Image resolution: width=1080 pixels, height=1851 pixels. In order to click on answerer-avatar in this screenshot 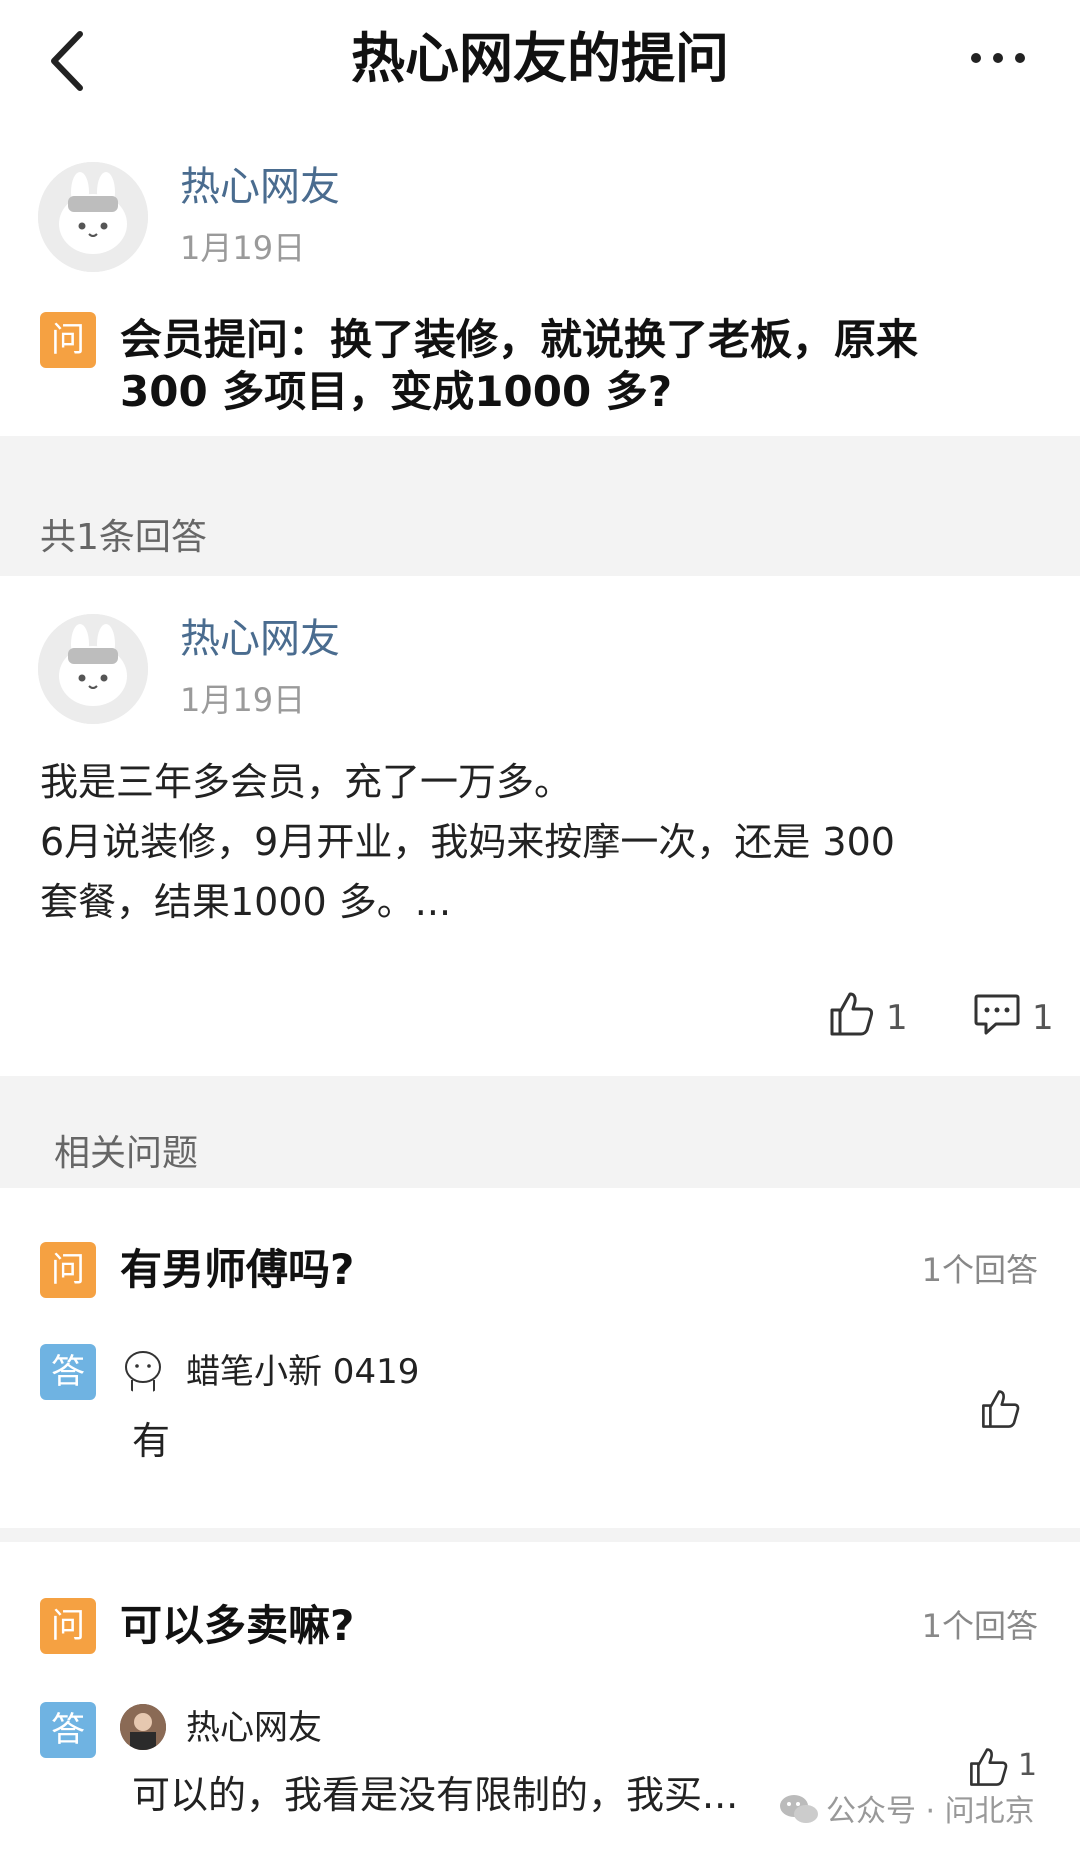, I will do `click(93, 669)`.